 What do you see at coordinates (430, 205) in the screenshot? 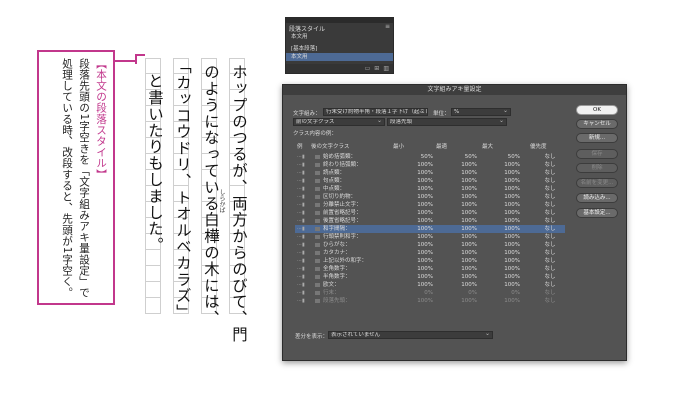
I see `table-row: ⋯▮ 分離禁止文字： 100% 100% 100% なし` at bounding box center [430, 205].